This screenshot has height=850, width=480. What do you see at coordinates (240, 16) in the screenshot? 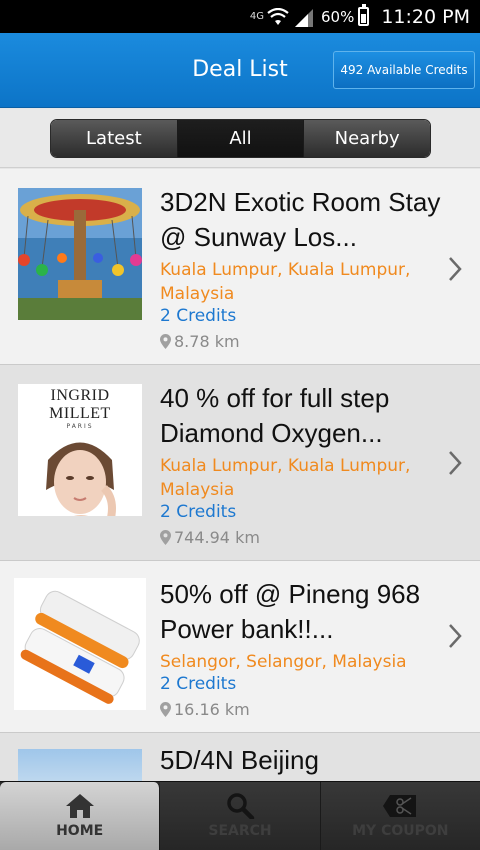
I see `status-bar: 4G 60% 11:20 PM` at bounding box center [240, 16].